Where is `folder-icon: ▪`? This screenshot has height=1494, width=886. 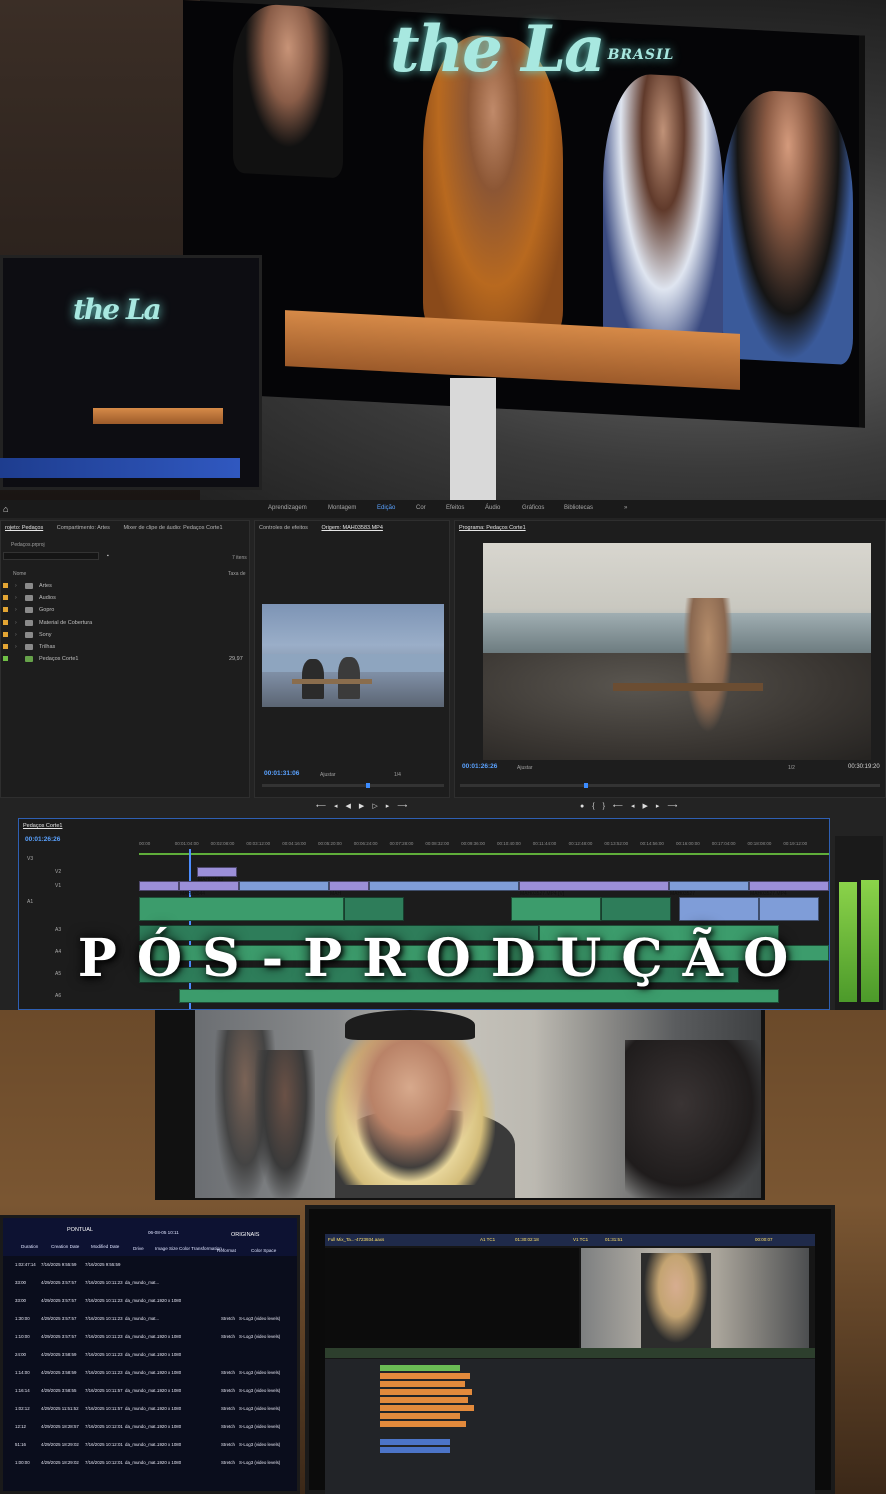
folder-icon: ▪ is located at coordinates (108, 556).